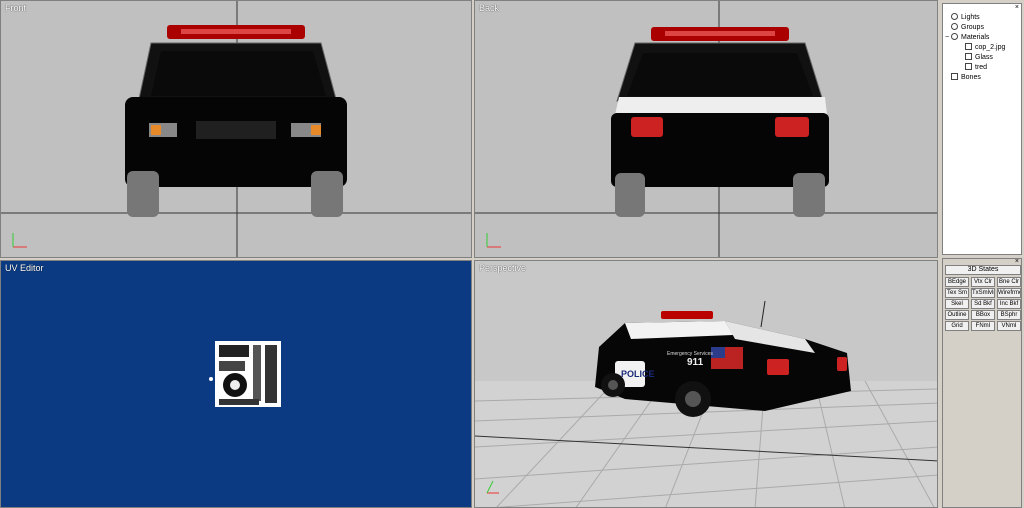 This screenshot has height=508, width=1024. I want to click on uv-texture-map, so click(245, 374).